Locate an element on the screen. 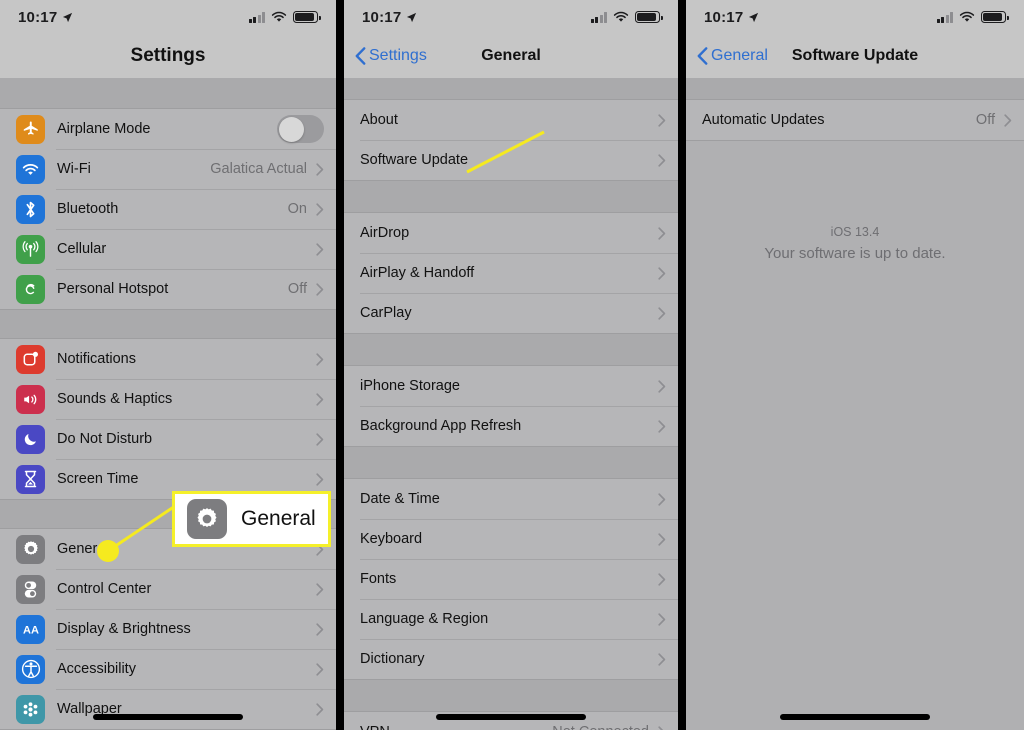  row-label: Keyboard is located at coordinates (391, 539).